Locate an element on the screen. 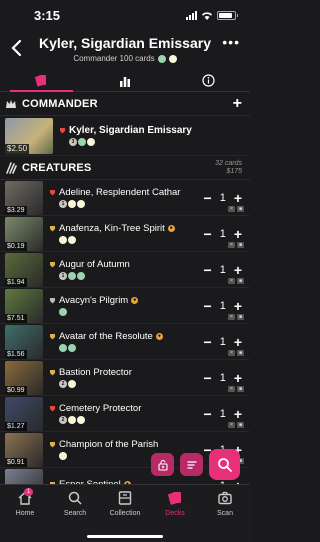  commander-card-row: $2.50 Kyler, Sigardian Emissary 3 is located at coordinates (125, 136).